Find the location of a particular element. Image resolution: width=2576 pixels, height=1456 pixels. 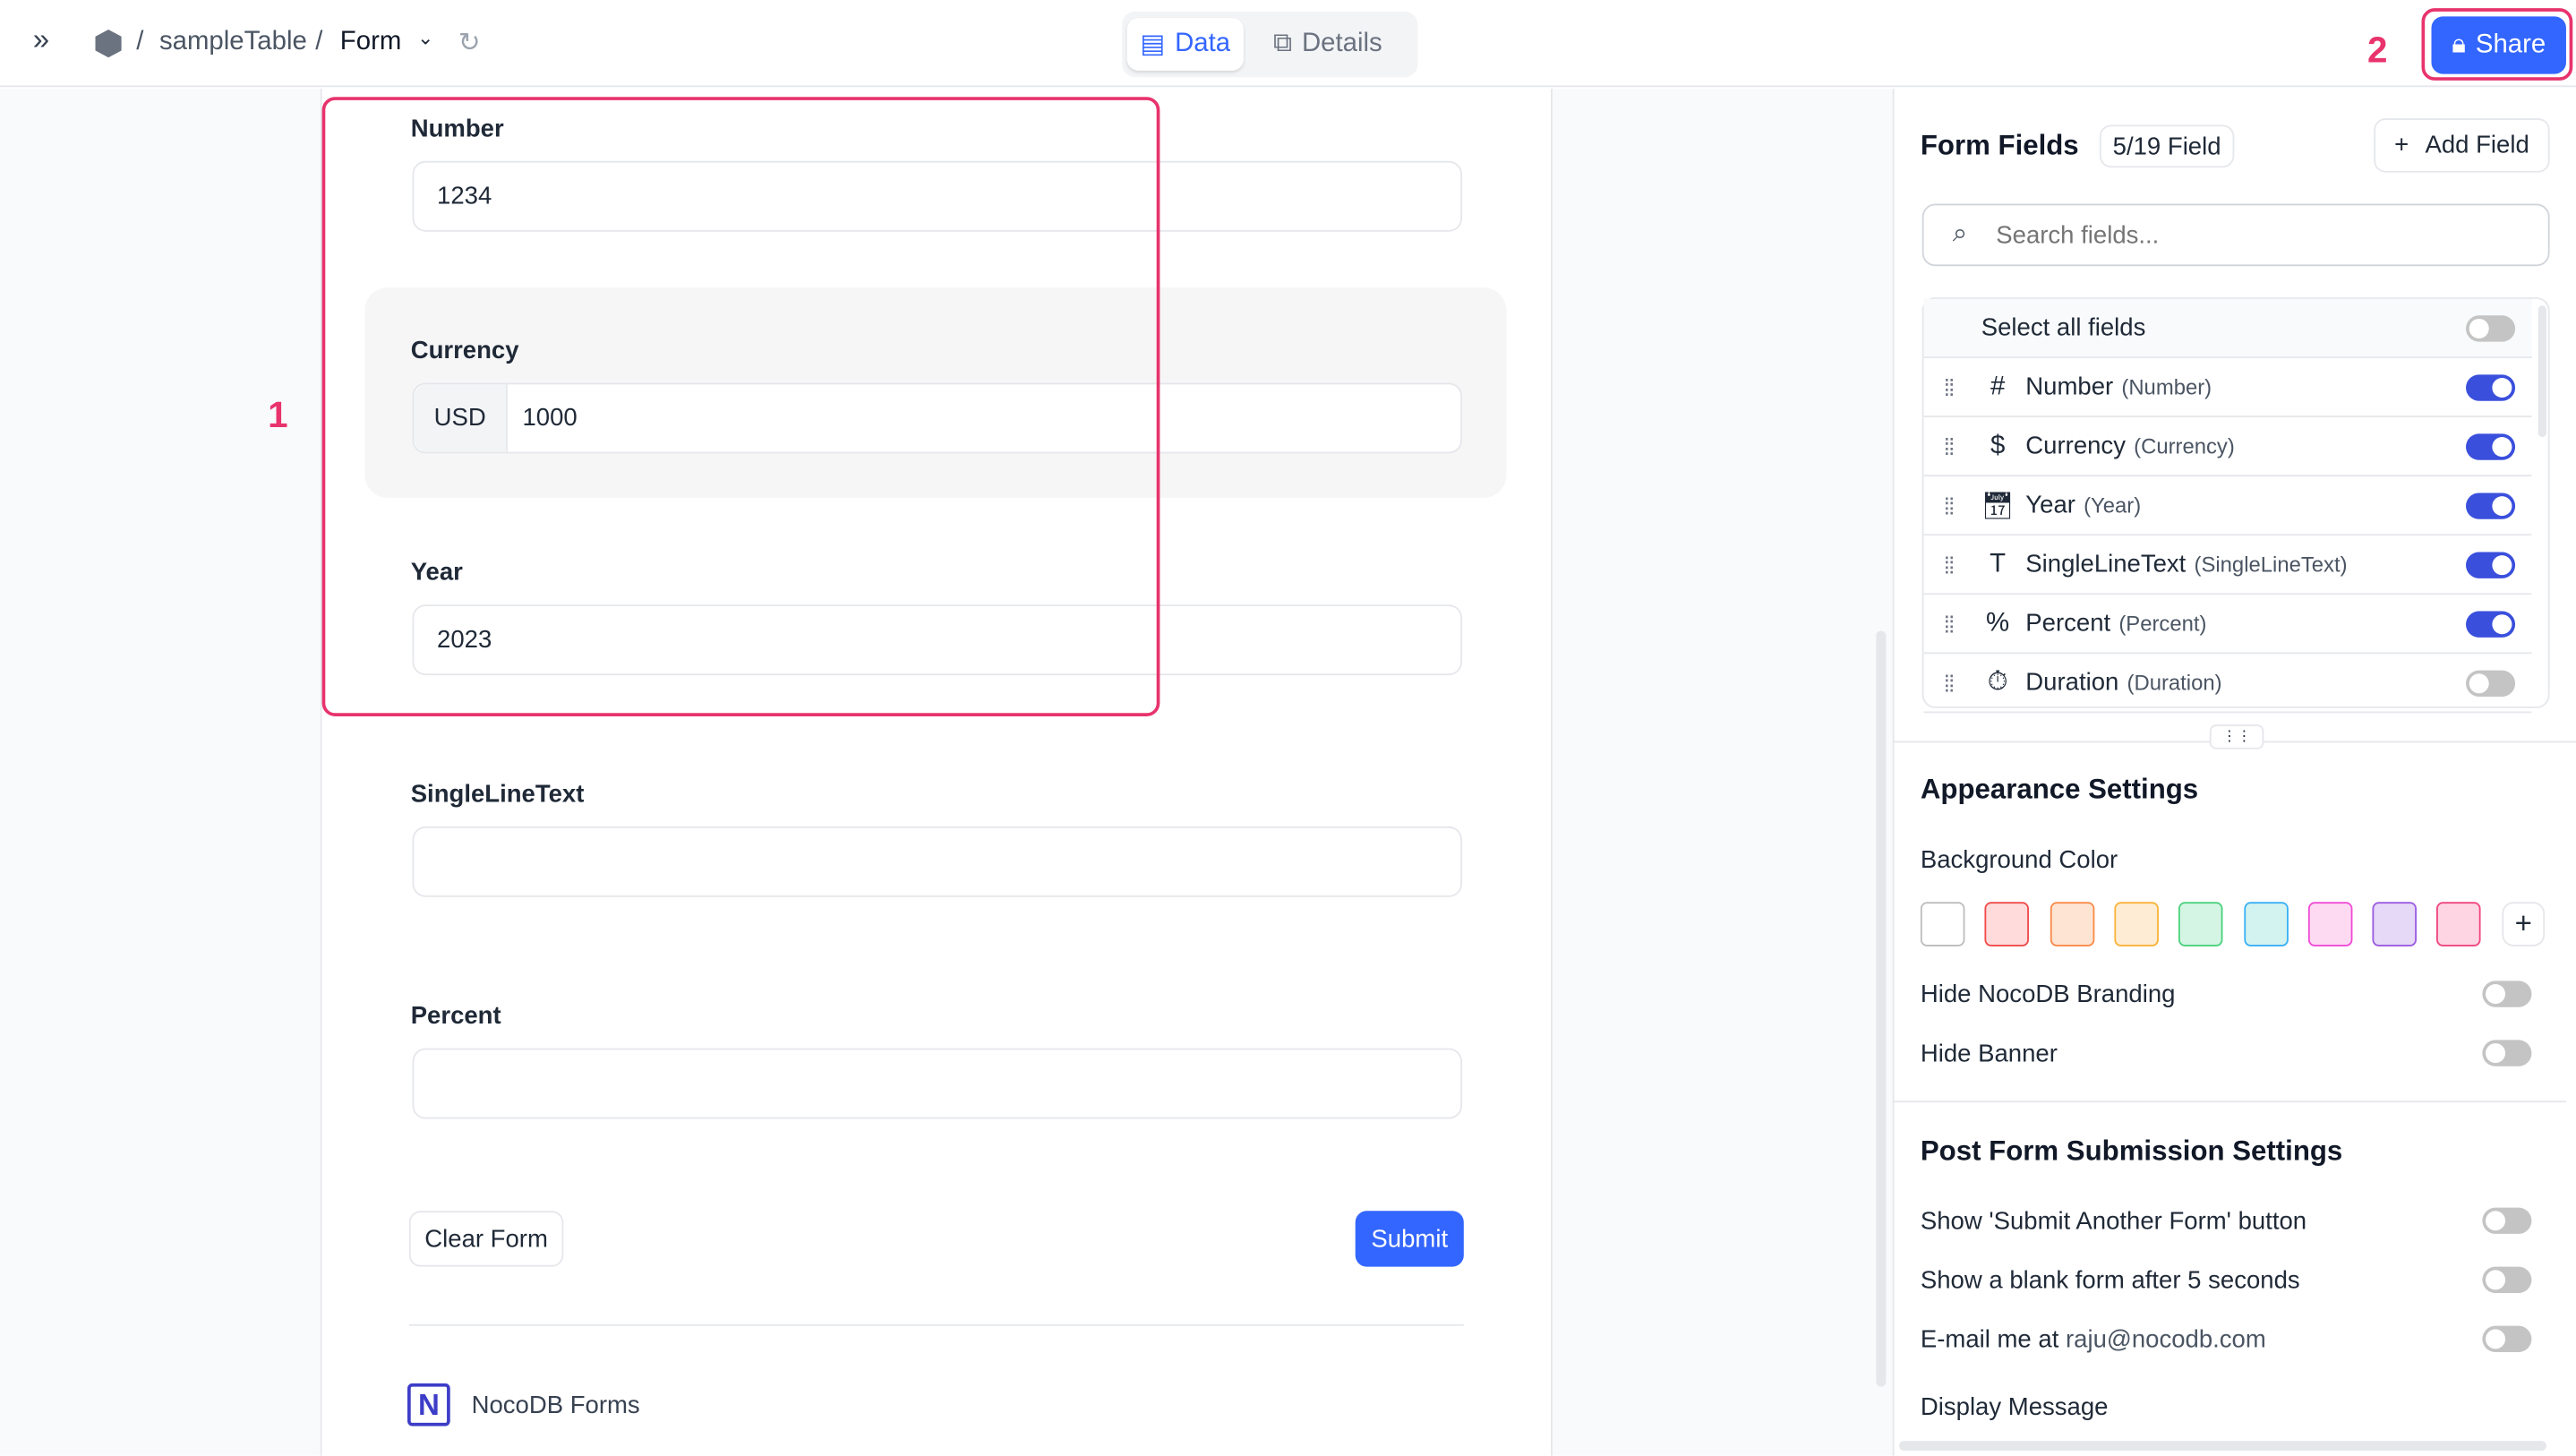

email-address: raju@nocodb.com is located at coordinates (2166, 1339).